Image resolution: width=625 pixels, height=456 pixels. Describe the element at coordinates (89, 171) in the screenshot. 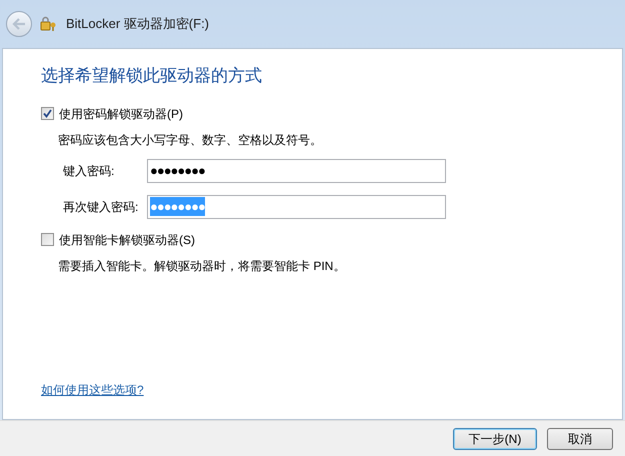

I see `field-label: 键入密码:` at that location.